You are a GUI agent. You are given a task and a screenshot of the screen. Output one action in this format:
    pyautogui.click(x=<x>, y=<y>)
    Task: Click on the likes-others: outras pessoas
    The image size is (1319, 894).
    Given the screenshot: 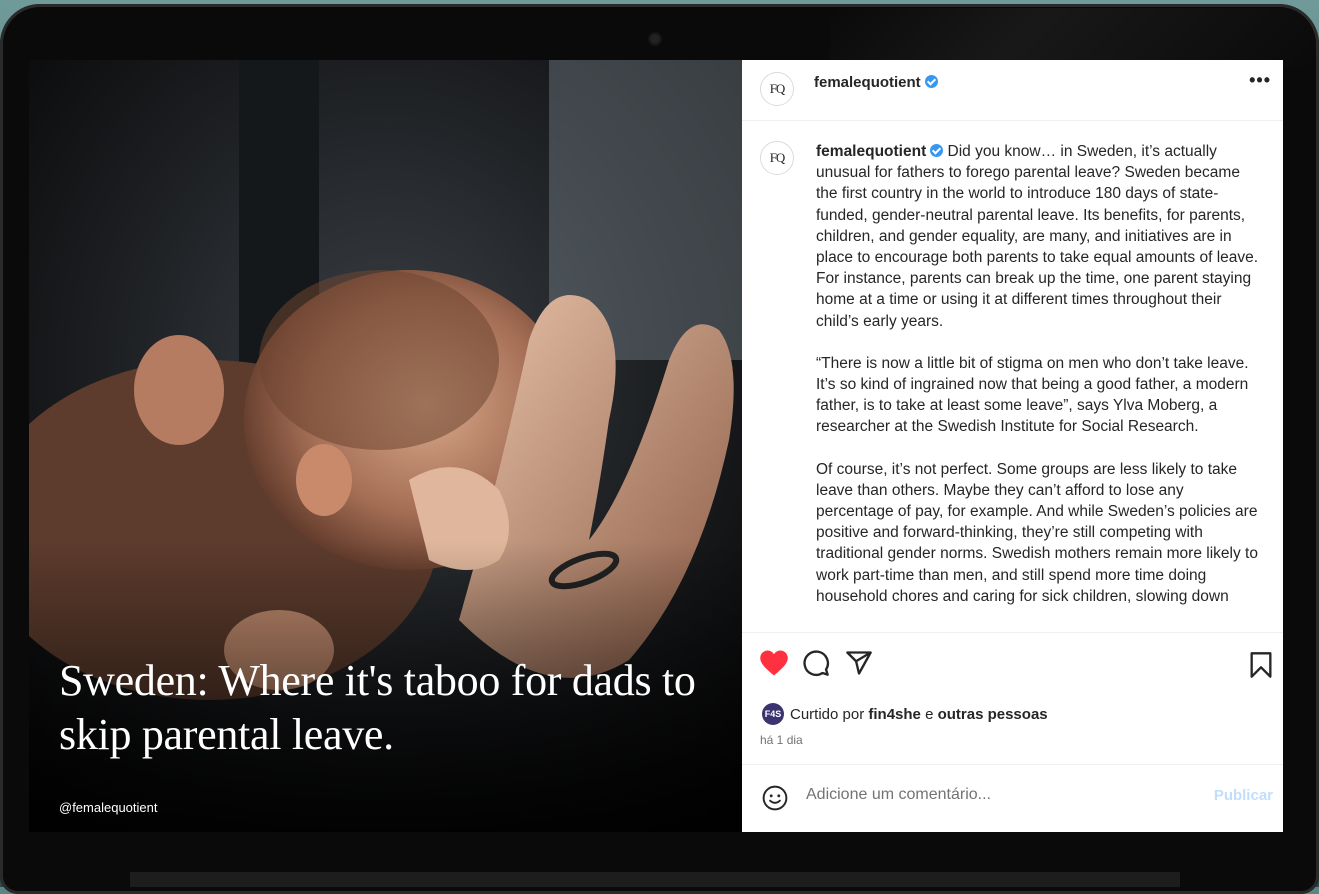 What is the action you would take?
    pyautogui.click(x=993, y=714)
    